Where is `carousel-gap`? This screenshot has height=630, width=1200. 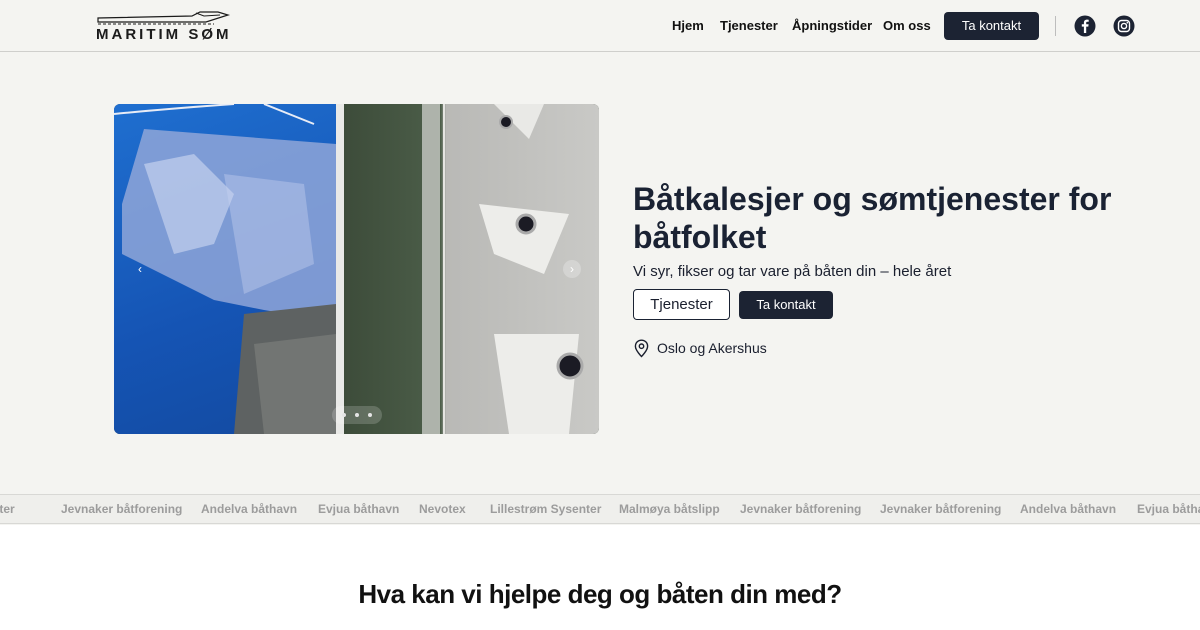
carousel-gap is located at coordinates (340, 269).